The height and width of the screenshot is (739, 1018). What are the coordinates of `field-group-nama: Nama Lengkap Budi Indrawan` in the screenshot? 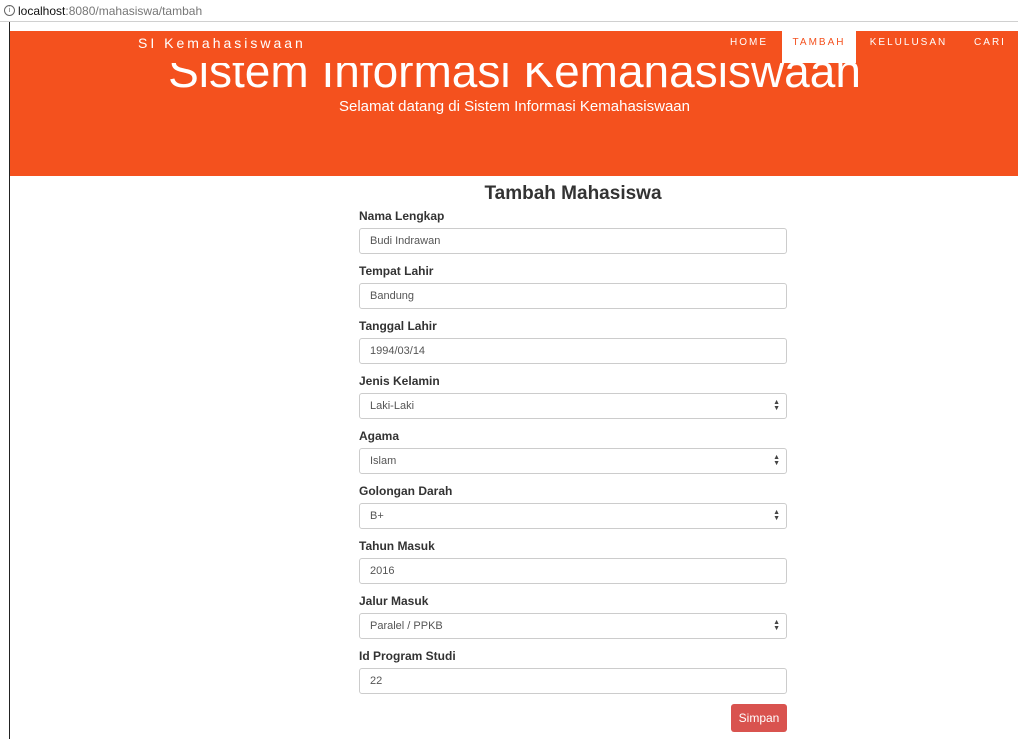 It's located at (573, 230).